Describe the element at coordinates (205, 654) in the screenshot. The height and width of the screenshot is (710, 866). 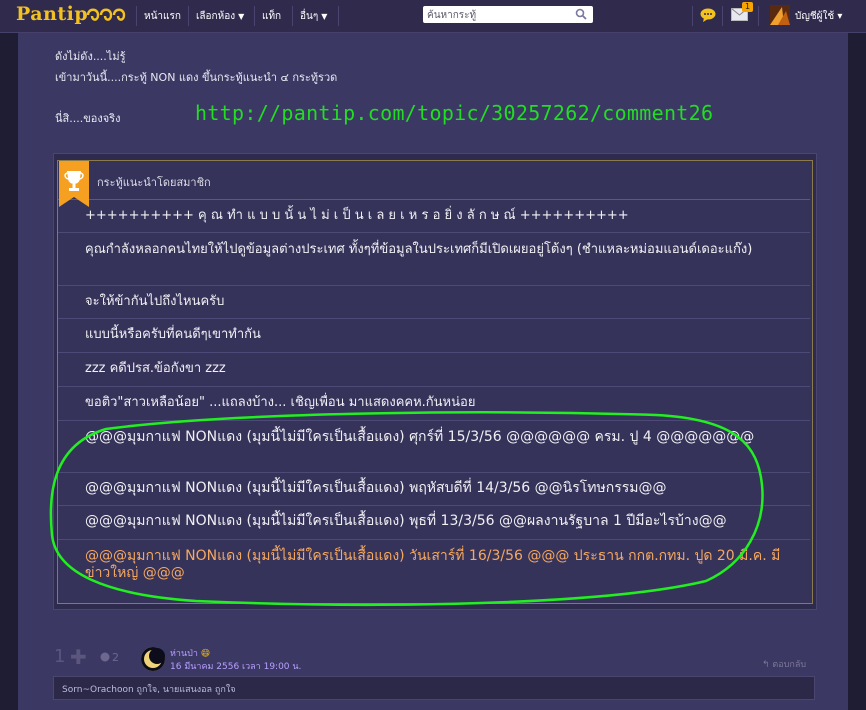
I see `smiley-icon: 😄` at that location.